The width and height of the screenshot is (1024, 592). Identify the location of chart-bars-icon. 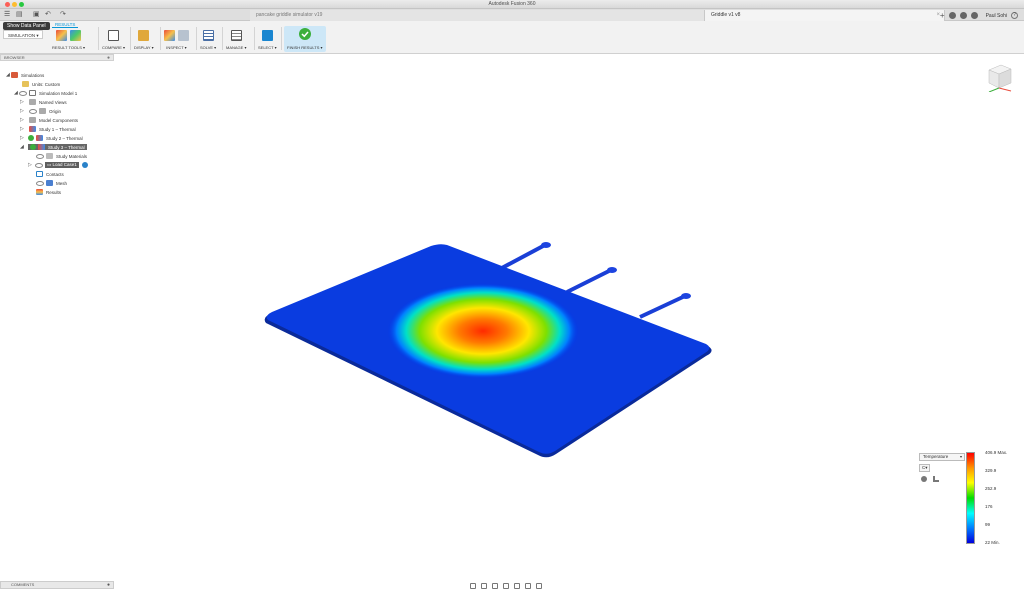
(936, 479).